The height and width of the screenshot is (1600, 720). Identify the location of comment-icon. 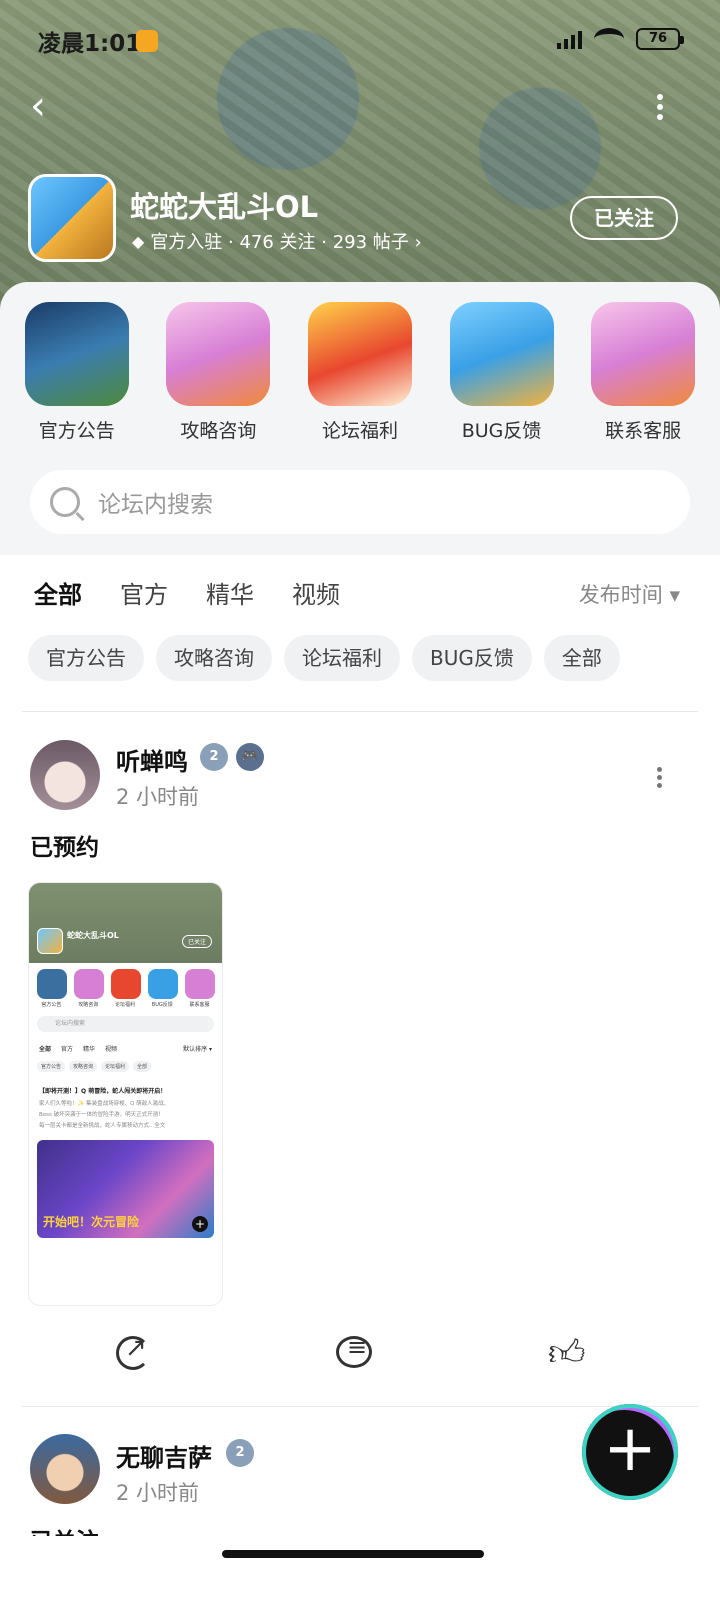
(354, 1350).